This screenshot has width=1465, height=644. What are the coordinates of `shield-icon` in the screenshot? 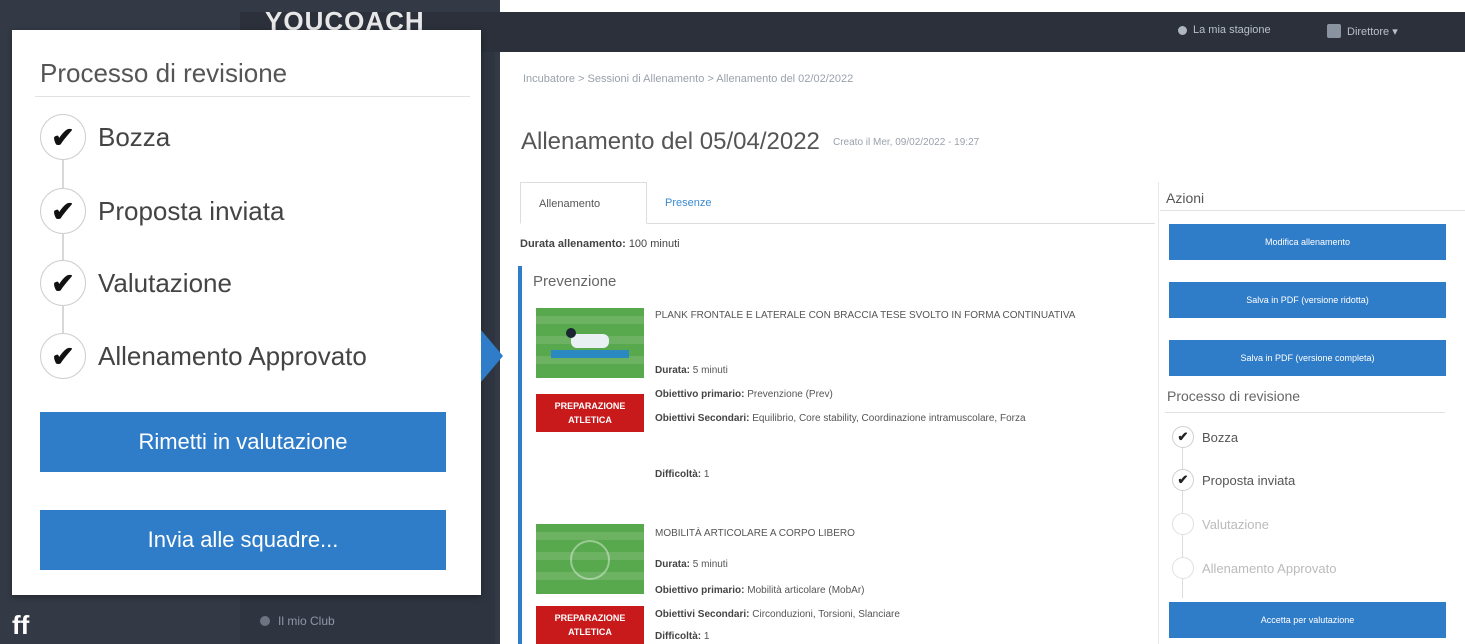 It's located at (1182, 30).